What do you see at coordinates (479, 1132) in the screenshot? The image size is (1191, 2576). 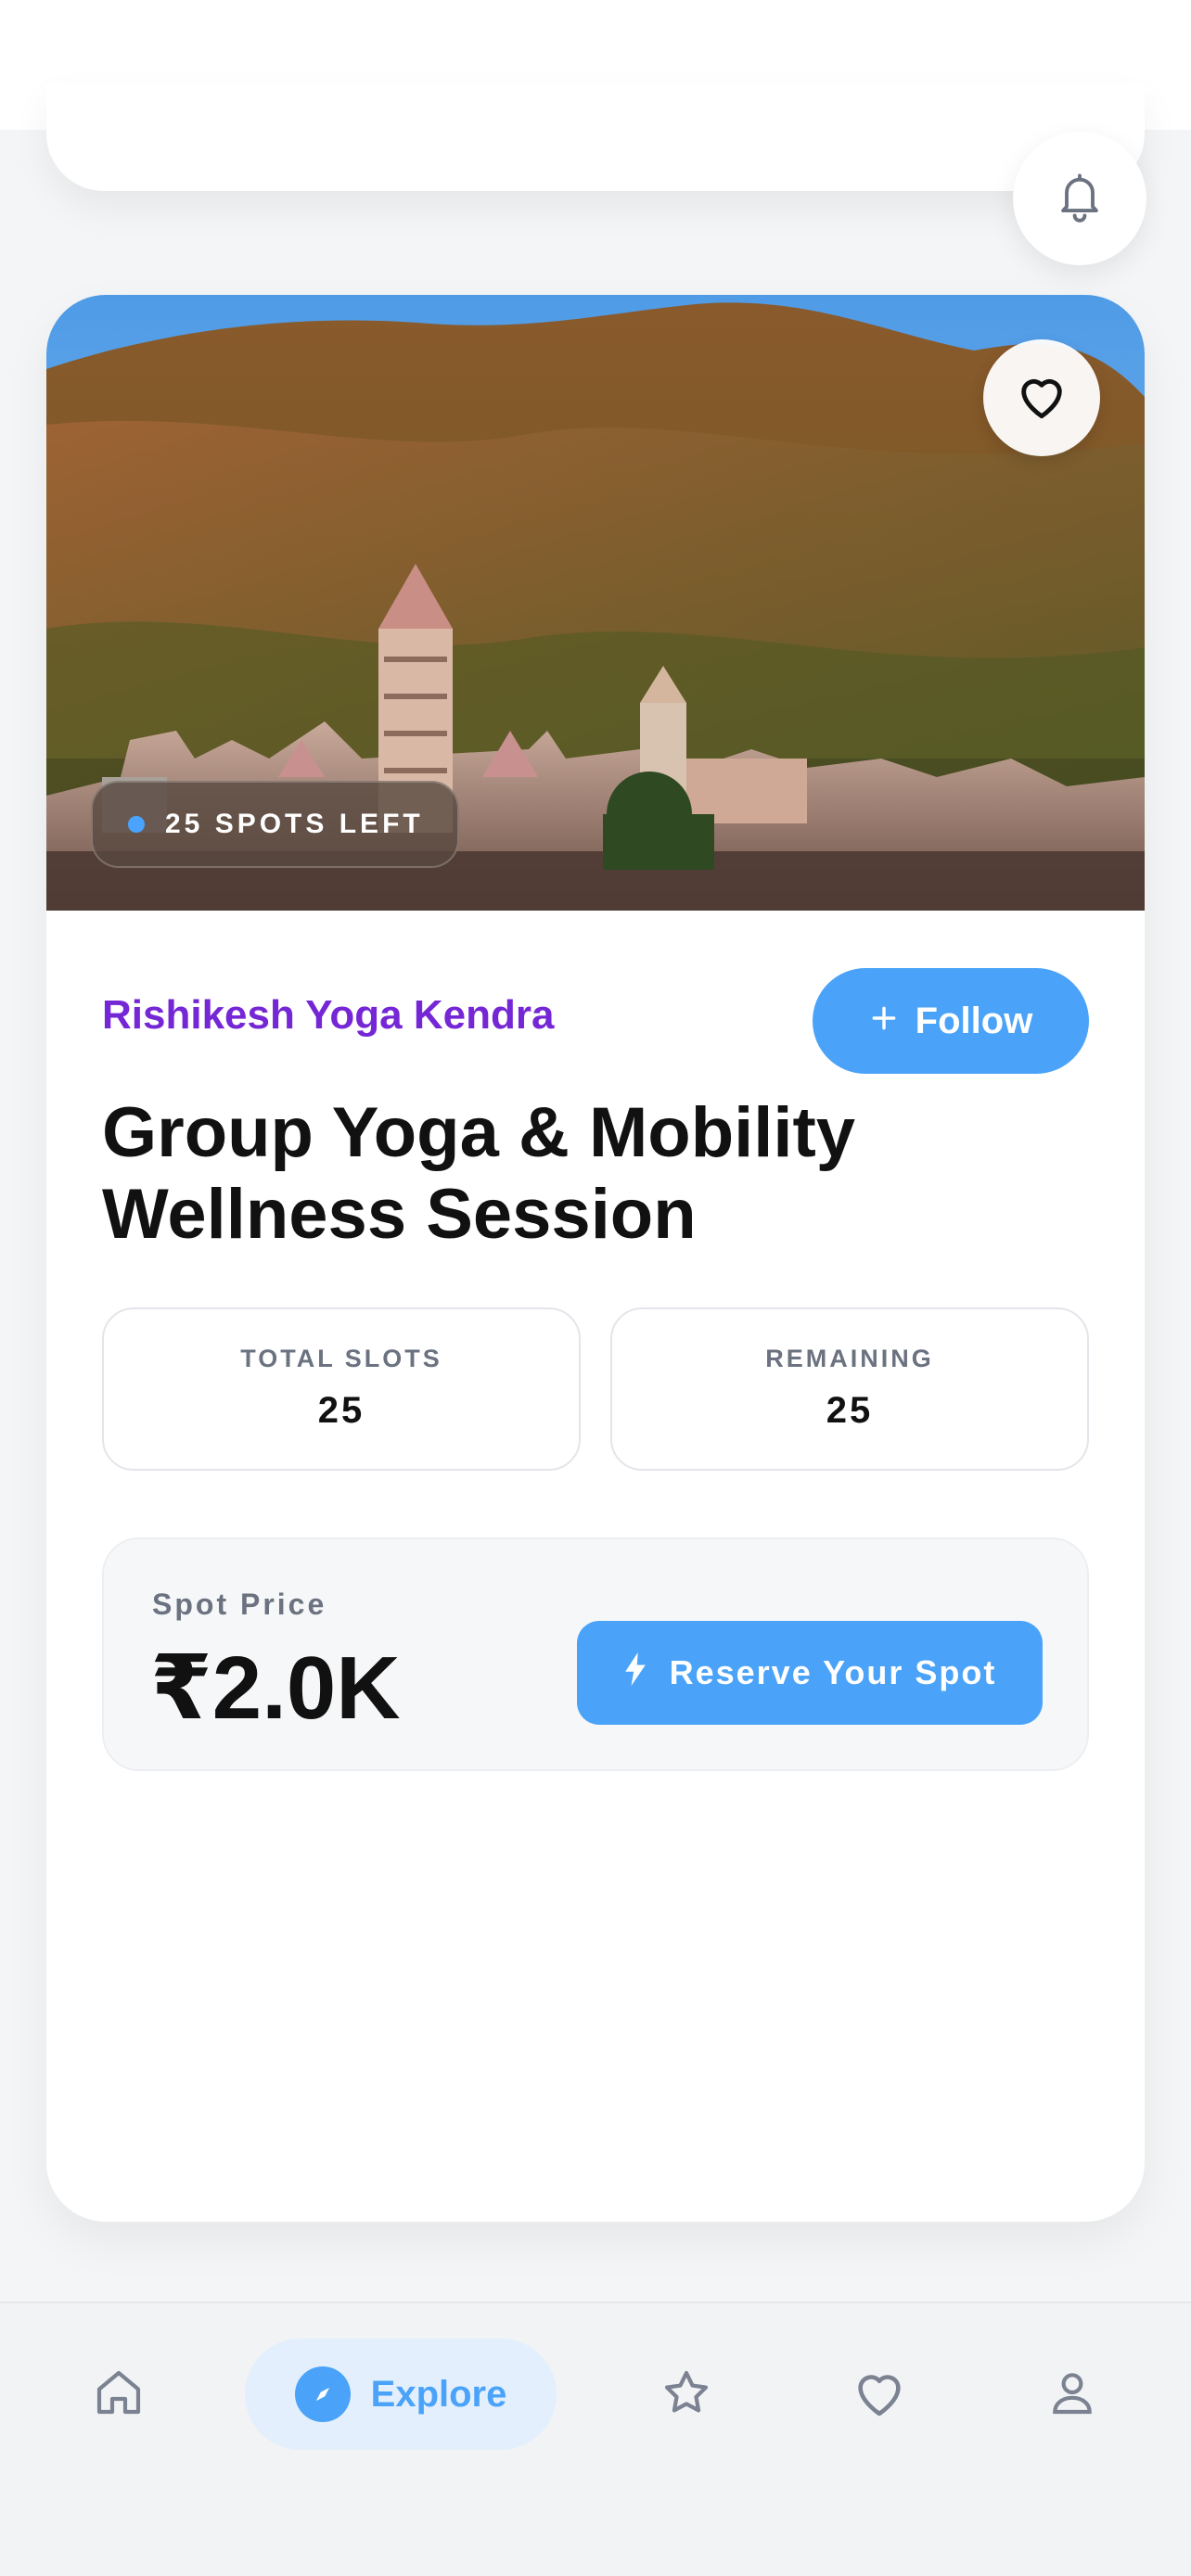 I see `event-title-line-1: Group Yoga & Mobility` at bounding box center [479, 1132].